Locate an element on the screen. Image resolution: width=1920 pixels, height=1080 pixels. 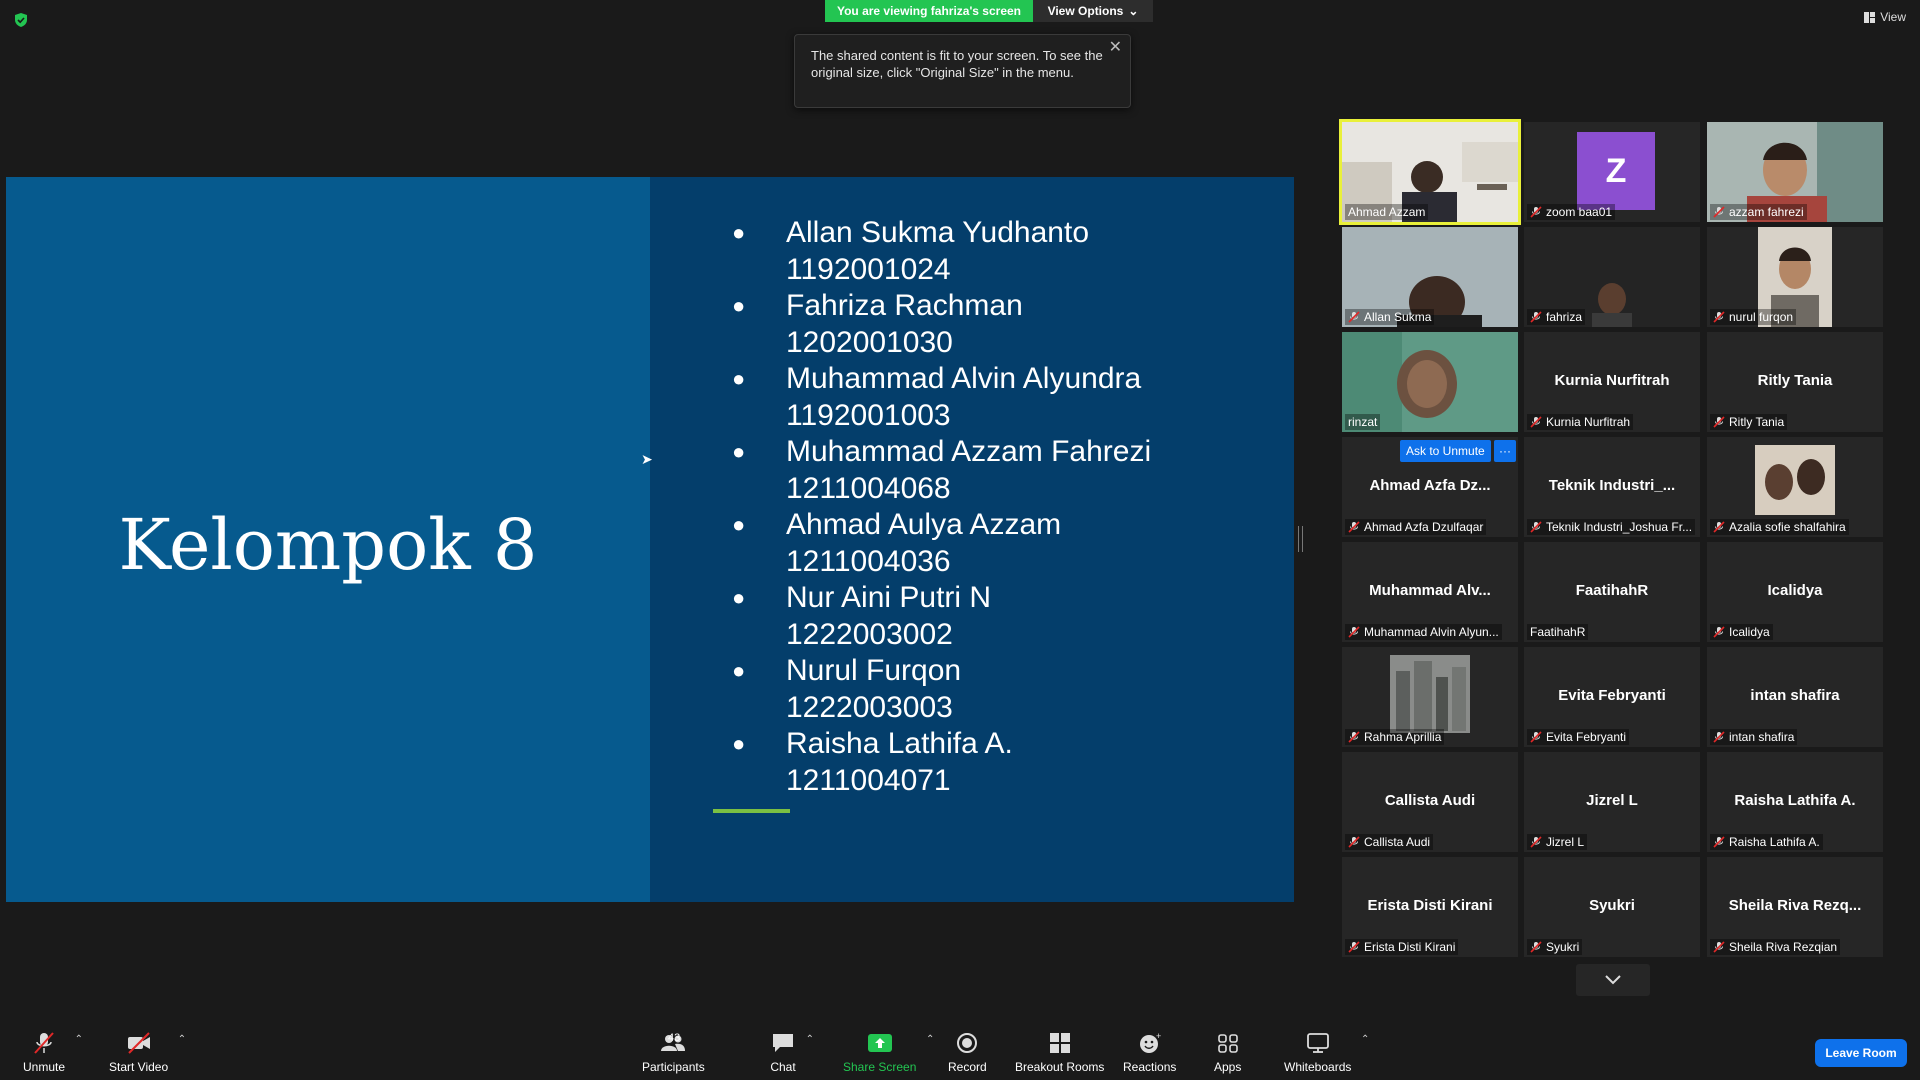
participant-name: Erista Disti Kirani is located at coordinates (1410, 947).